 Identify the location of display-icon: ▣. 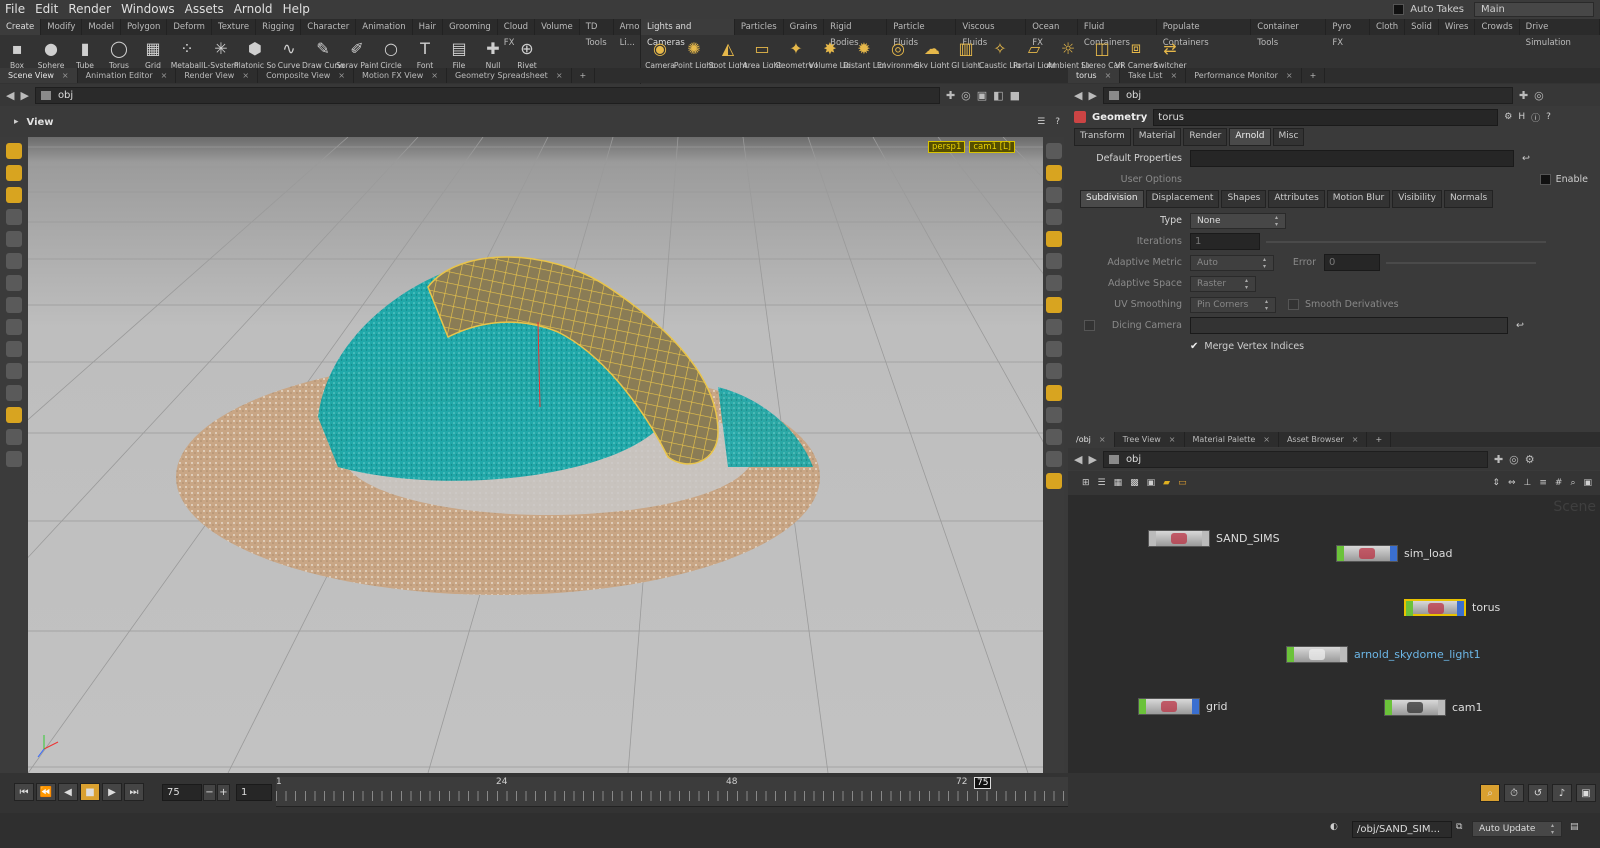
(982, 95).